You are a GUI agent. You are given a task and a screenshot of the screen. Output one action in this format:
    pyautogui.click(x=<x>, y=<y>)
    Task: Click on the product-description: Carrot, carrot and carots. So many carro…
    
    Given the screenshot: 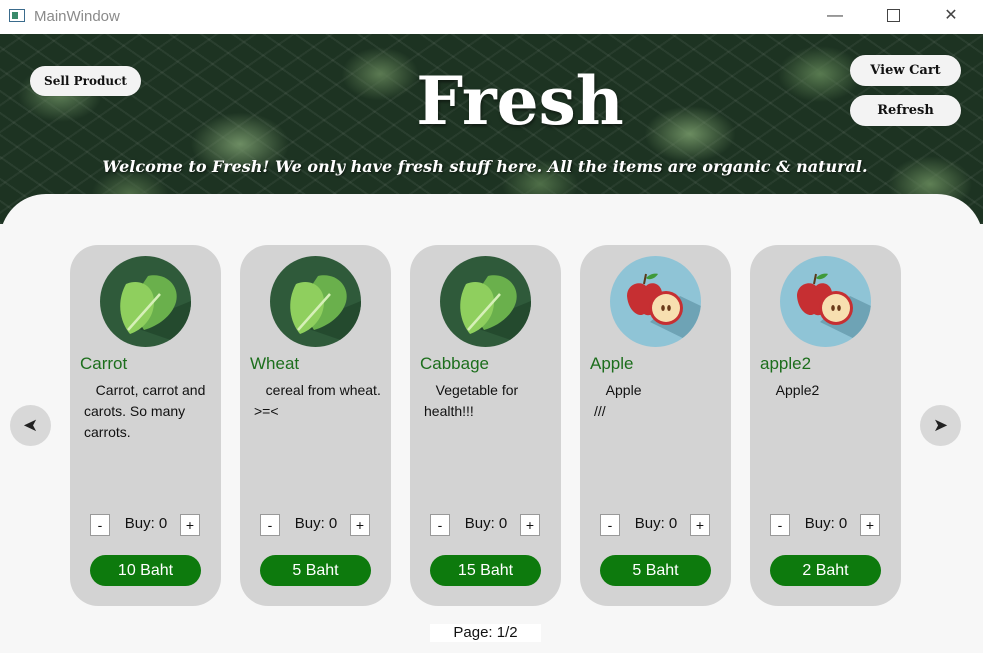 What is the action you would take?
    pyautogui.click(x=147, y=411)
    